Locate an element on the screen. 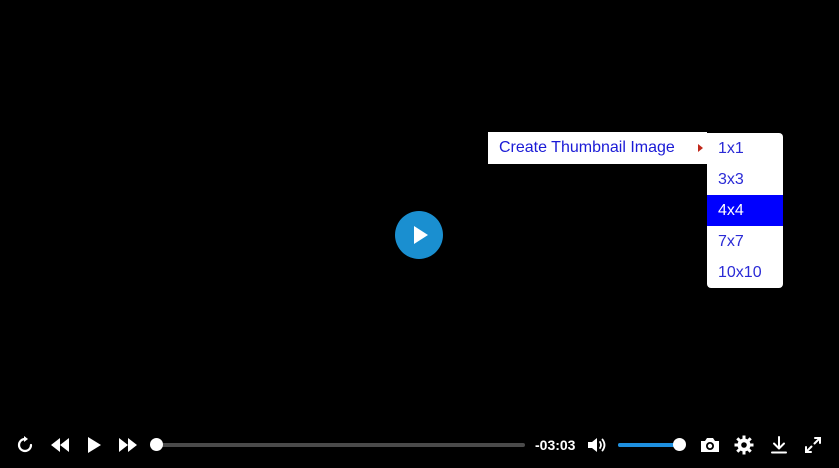 The width and height of the screenshot is (839, 468). submenu-item-10x10: 10x10 is located at coordinates (745, 272).